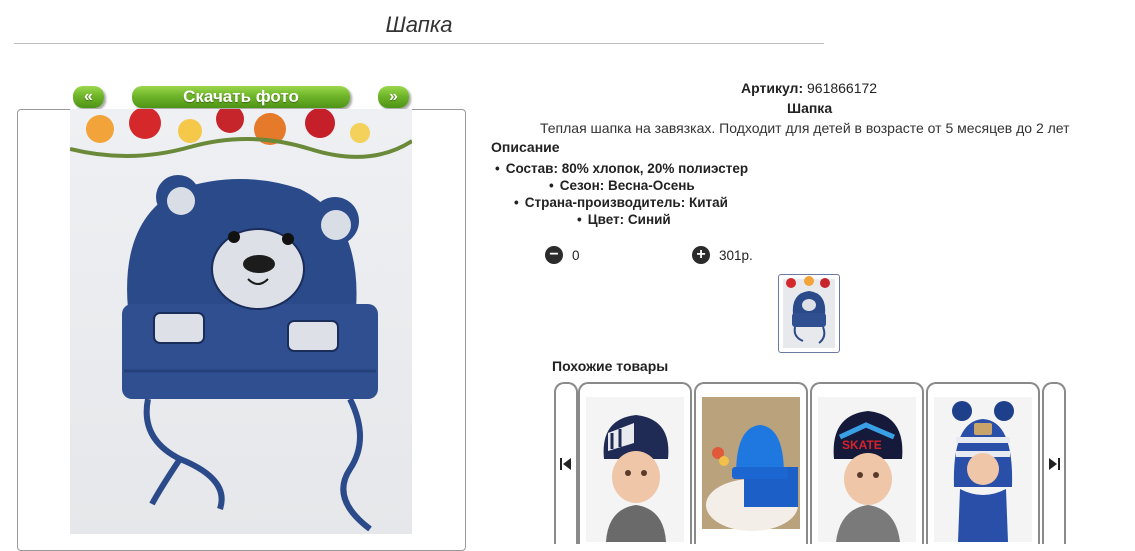  What do you see at coordinates (419, 43) in the screenshot?
I see `title-divider` at bounding box center [419, 43].